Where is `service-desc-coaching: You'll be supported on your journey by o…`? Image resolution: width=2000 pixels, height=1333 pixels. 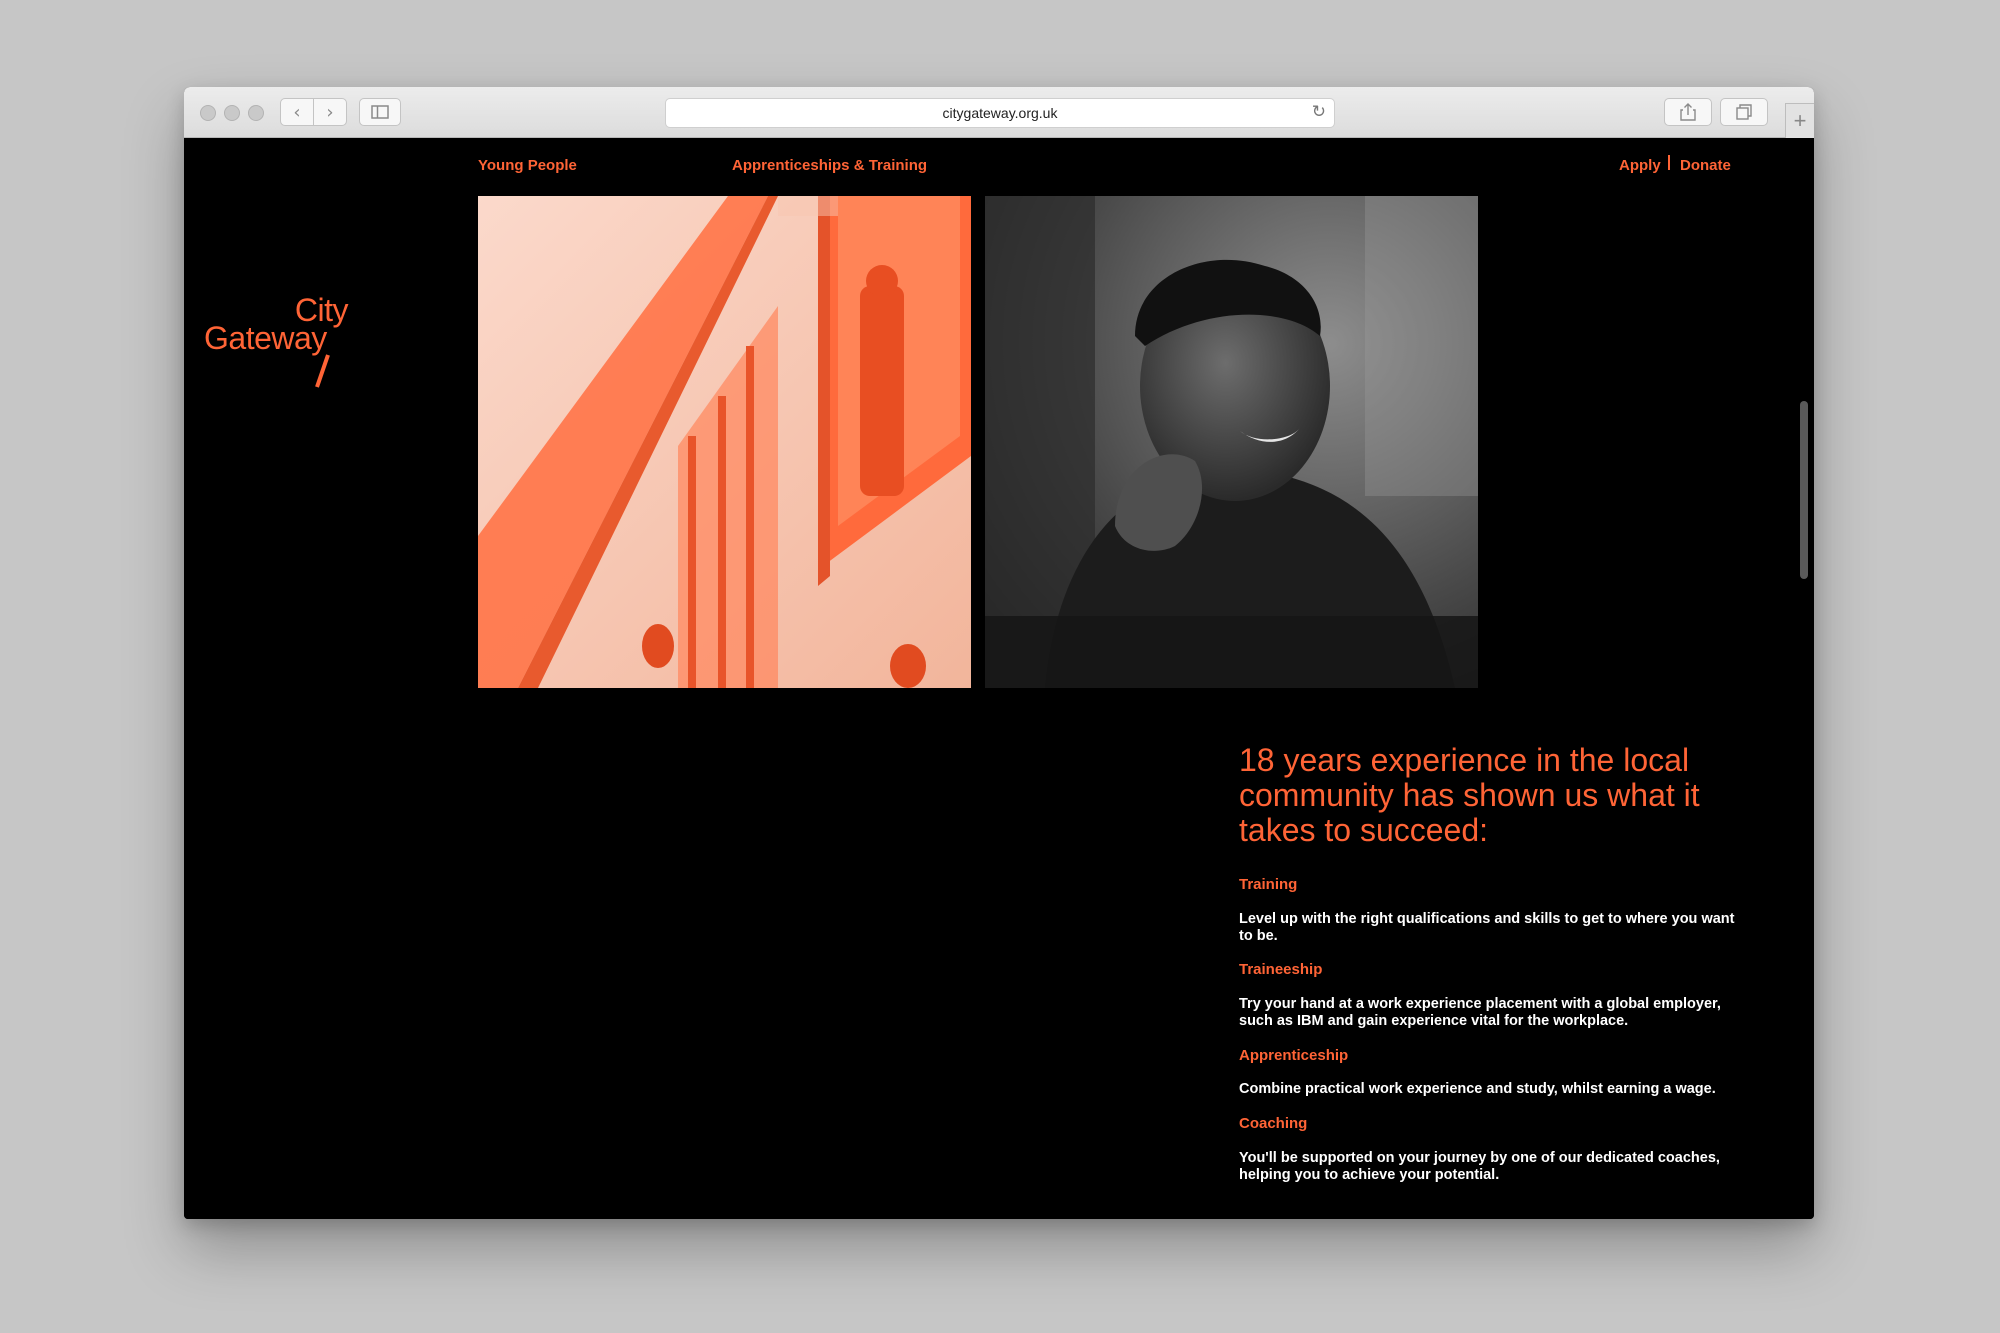 service-desc-coaching: You'll be supported on your journey by o… is located at coordinates (1479, 1166).